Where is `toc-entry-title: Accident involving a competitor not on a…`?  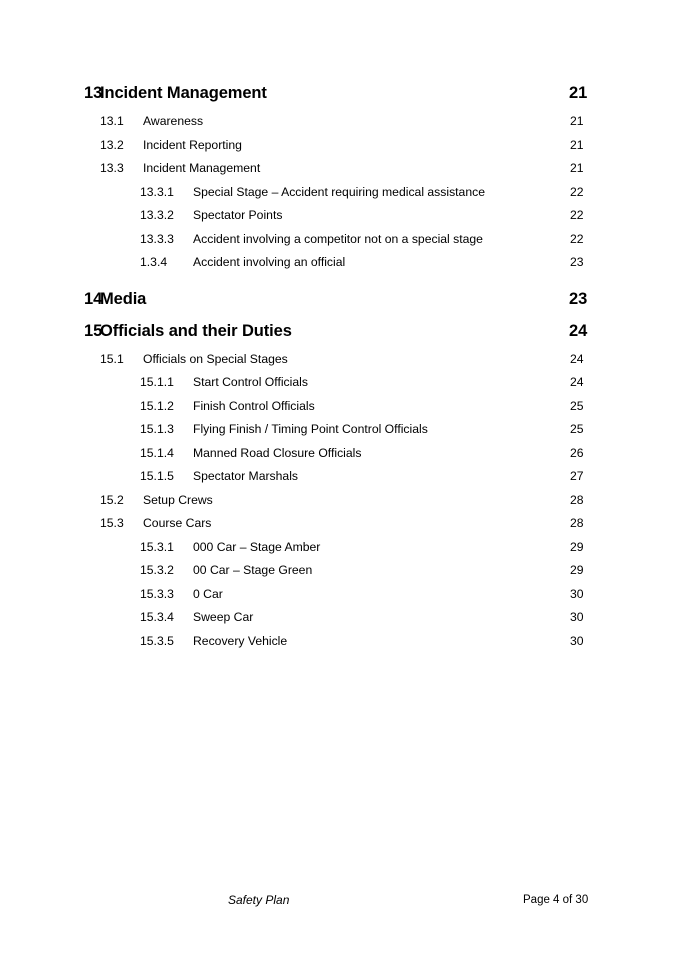
toc-entry-title: Accident involving a competitor not on a… is located at coordinates (338, 238).